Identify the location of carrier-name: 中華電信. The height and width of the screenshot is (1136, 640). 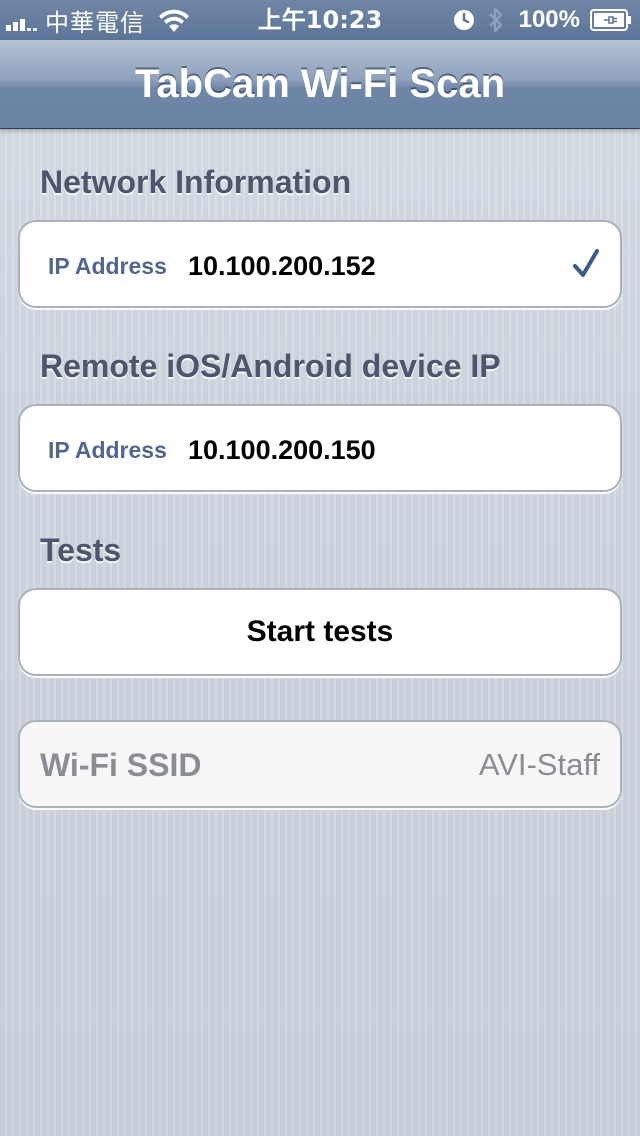
(95, 22).